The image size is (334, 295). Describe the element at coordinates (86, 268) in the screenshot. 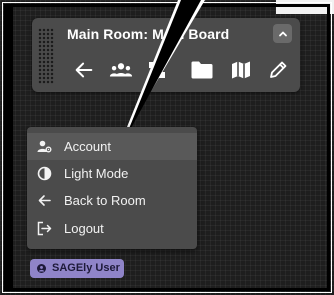

I see `user-badge-label: SAGEly User` at that location.